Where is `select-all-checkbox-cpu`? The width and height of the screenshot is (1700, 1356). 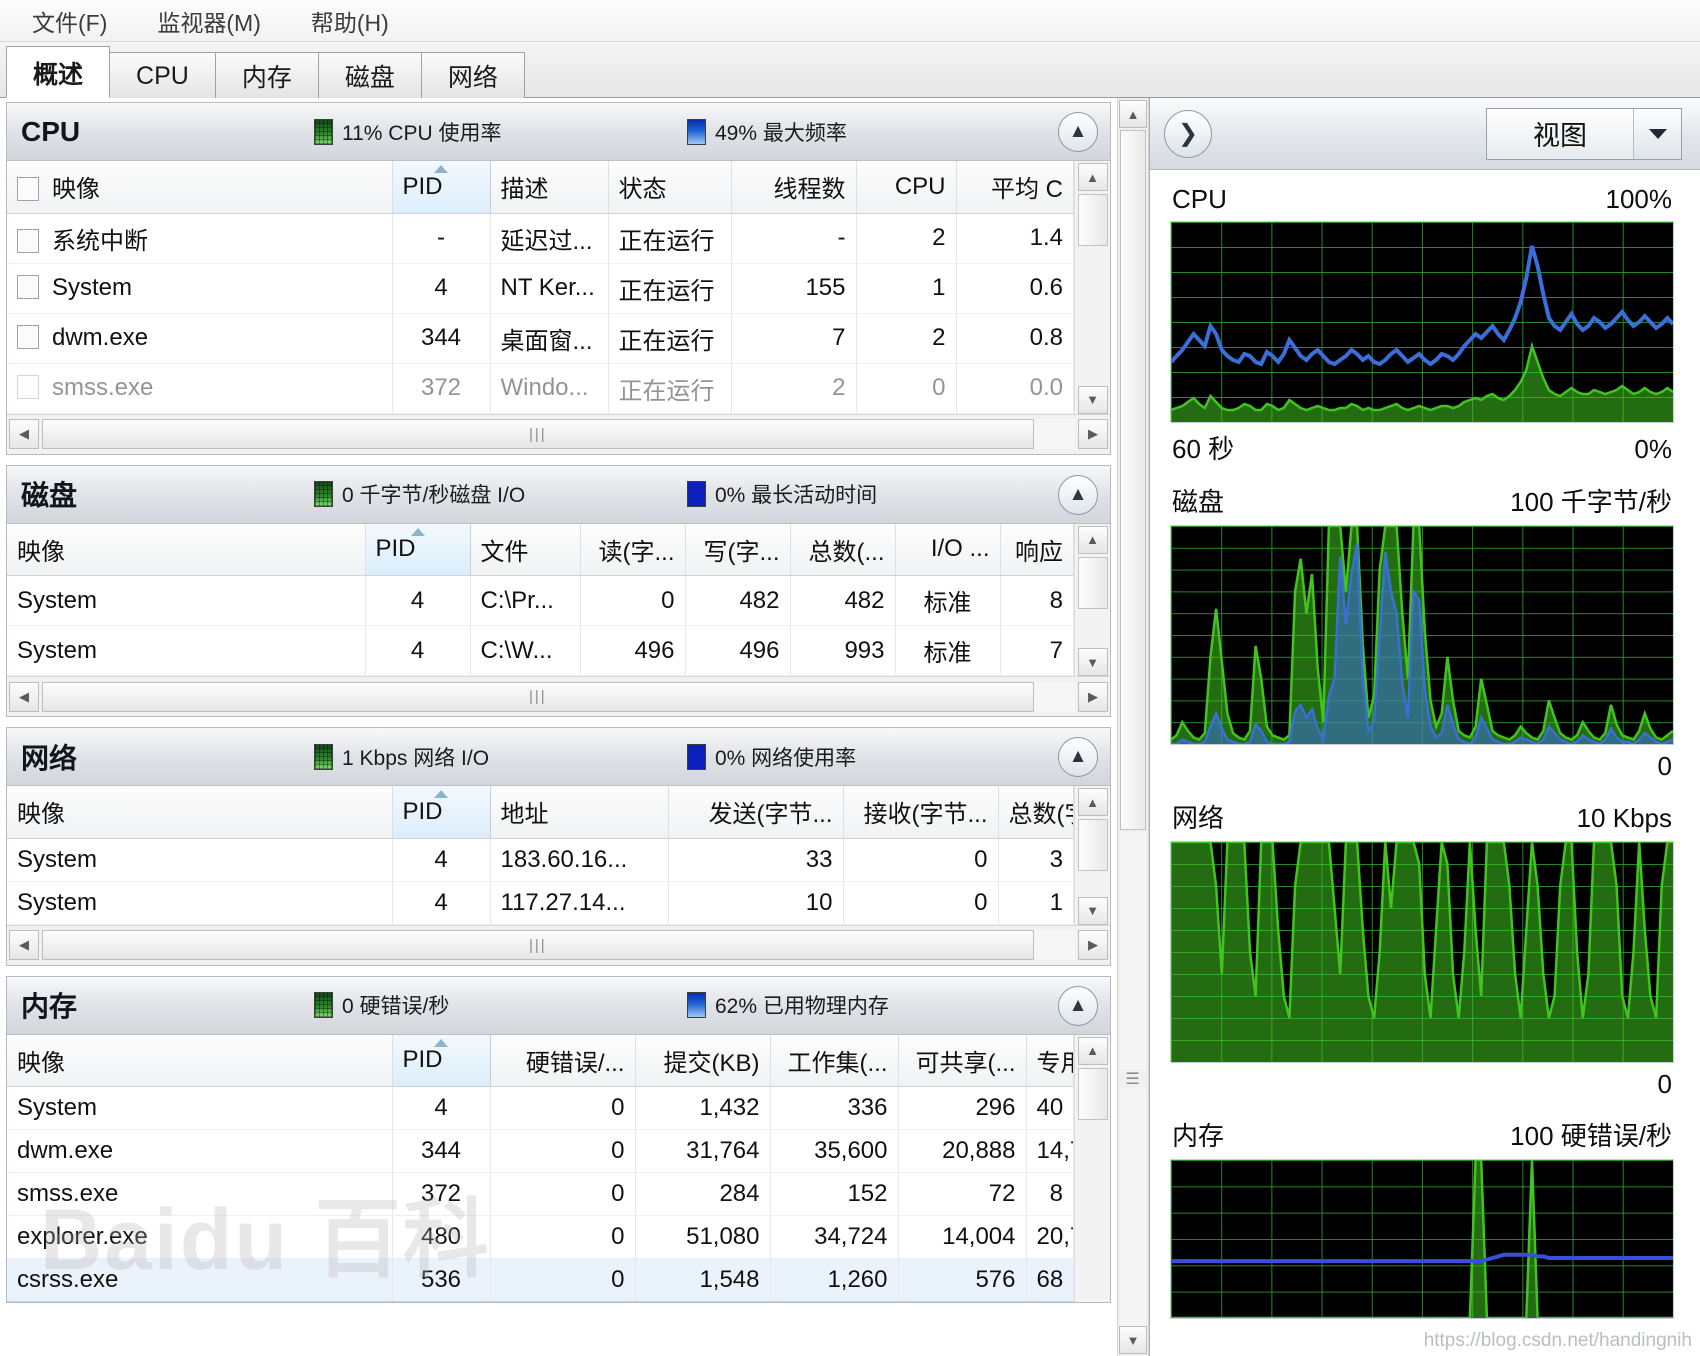
select-all-checkbox-cpu is located at coordinates (28, 189).